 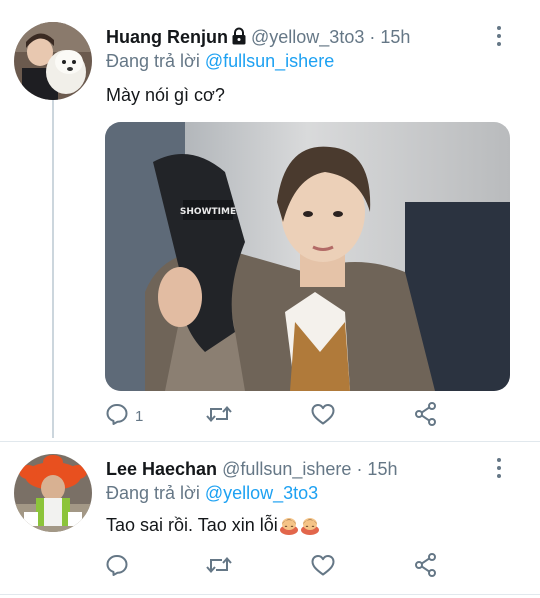 I want to click on reply-count: 1, so click(x=139, y=416).